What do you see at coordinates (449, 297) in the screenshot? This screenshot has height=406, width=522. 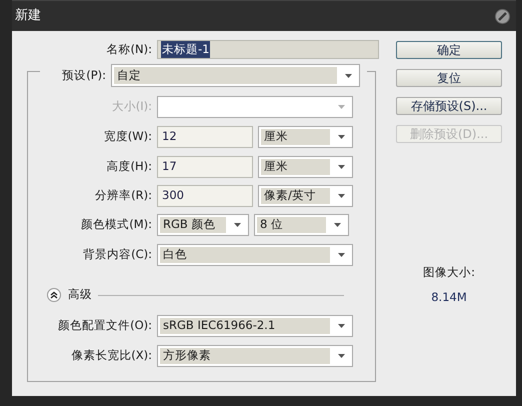 I see `image-size-value: 8.14M` at bounding box center [449, 297].